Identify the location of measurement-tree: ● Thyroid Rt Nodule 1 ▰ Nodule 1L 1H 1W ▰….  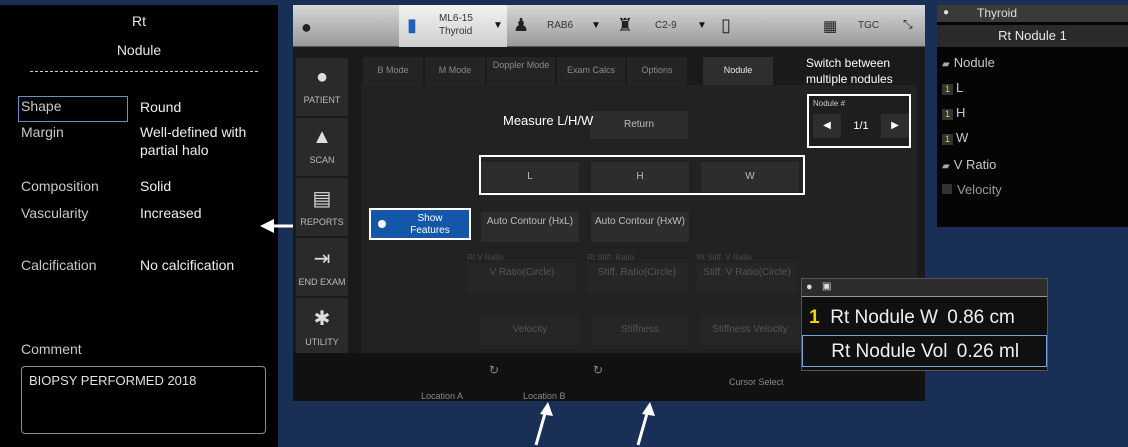
(1032, 116).